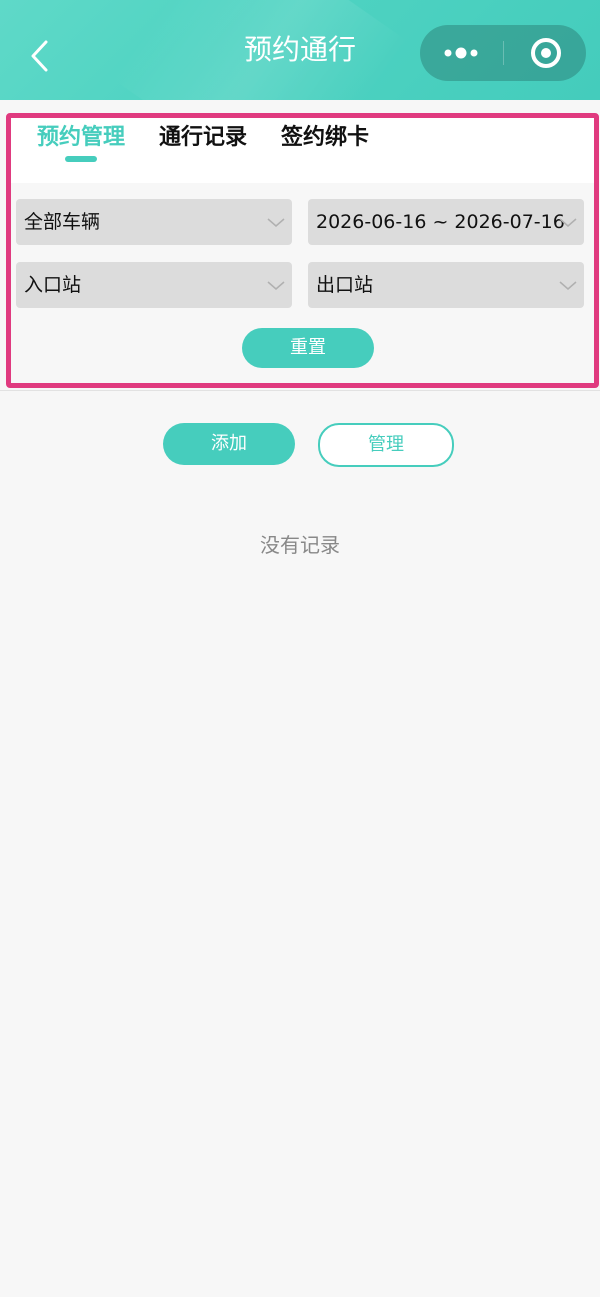 The width and height of the screenshot is (600, 1297). Describe the element at coordinates (546, 53) in the screenshot. I see `target-circle-icon` at that location.